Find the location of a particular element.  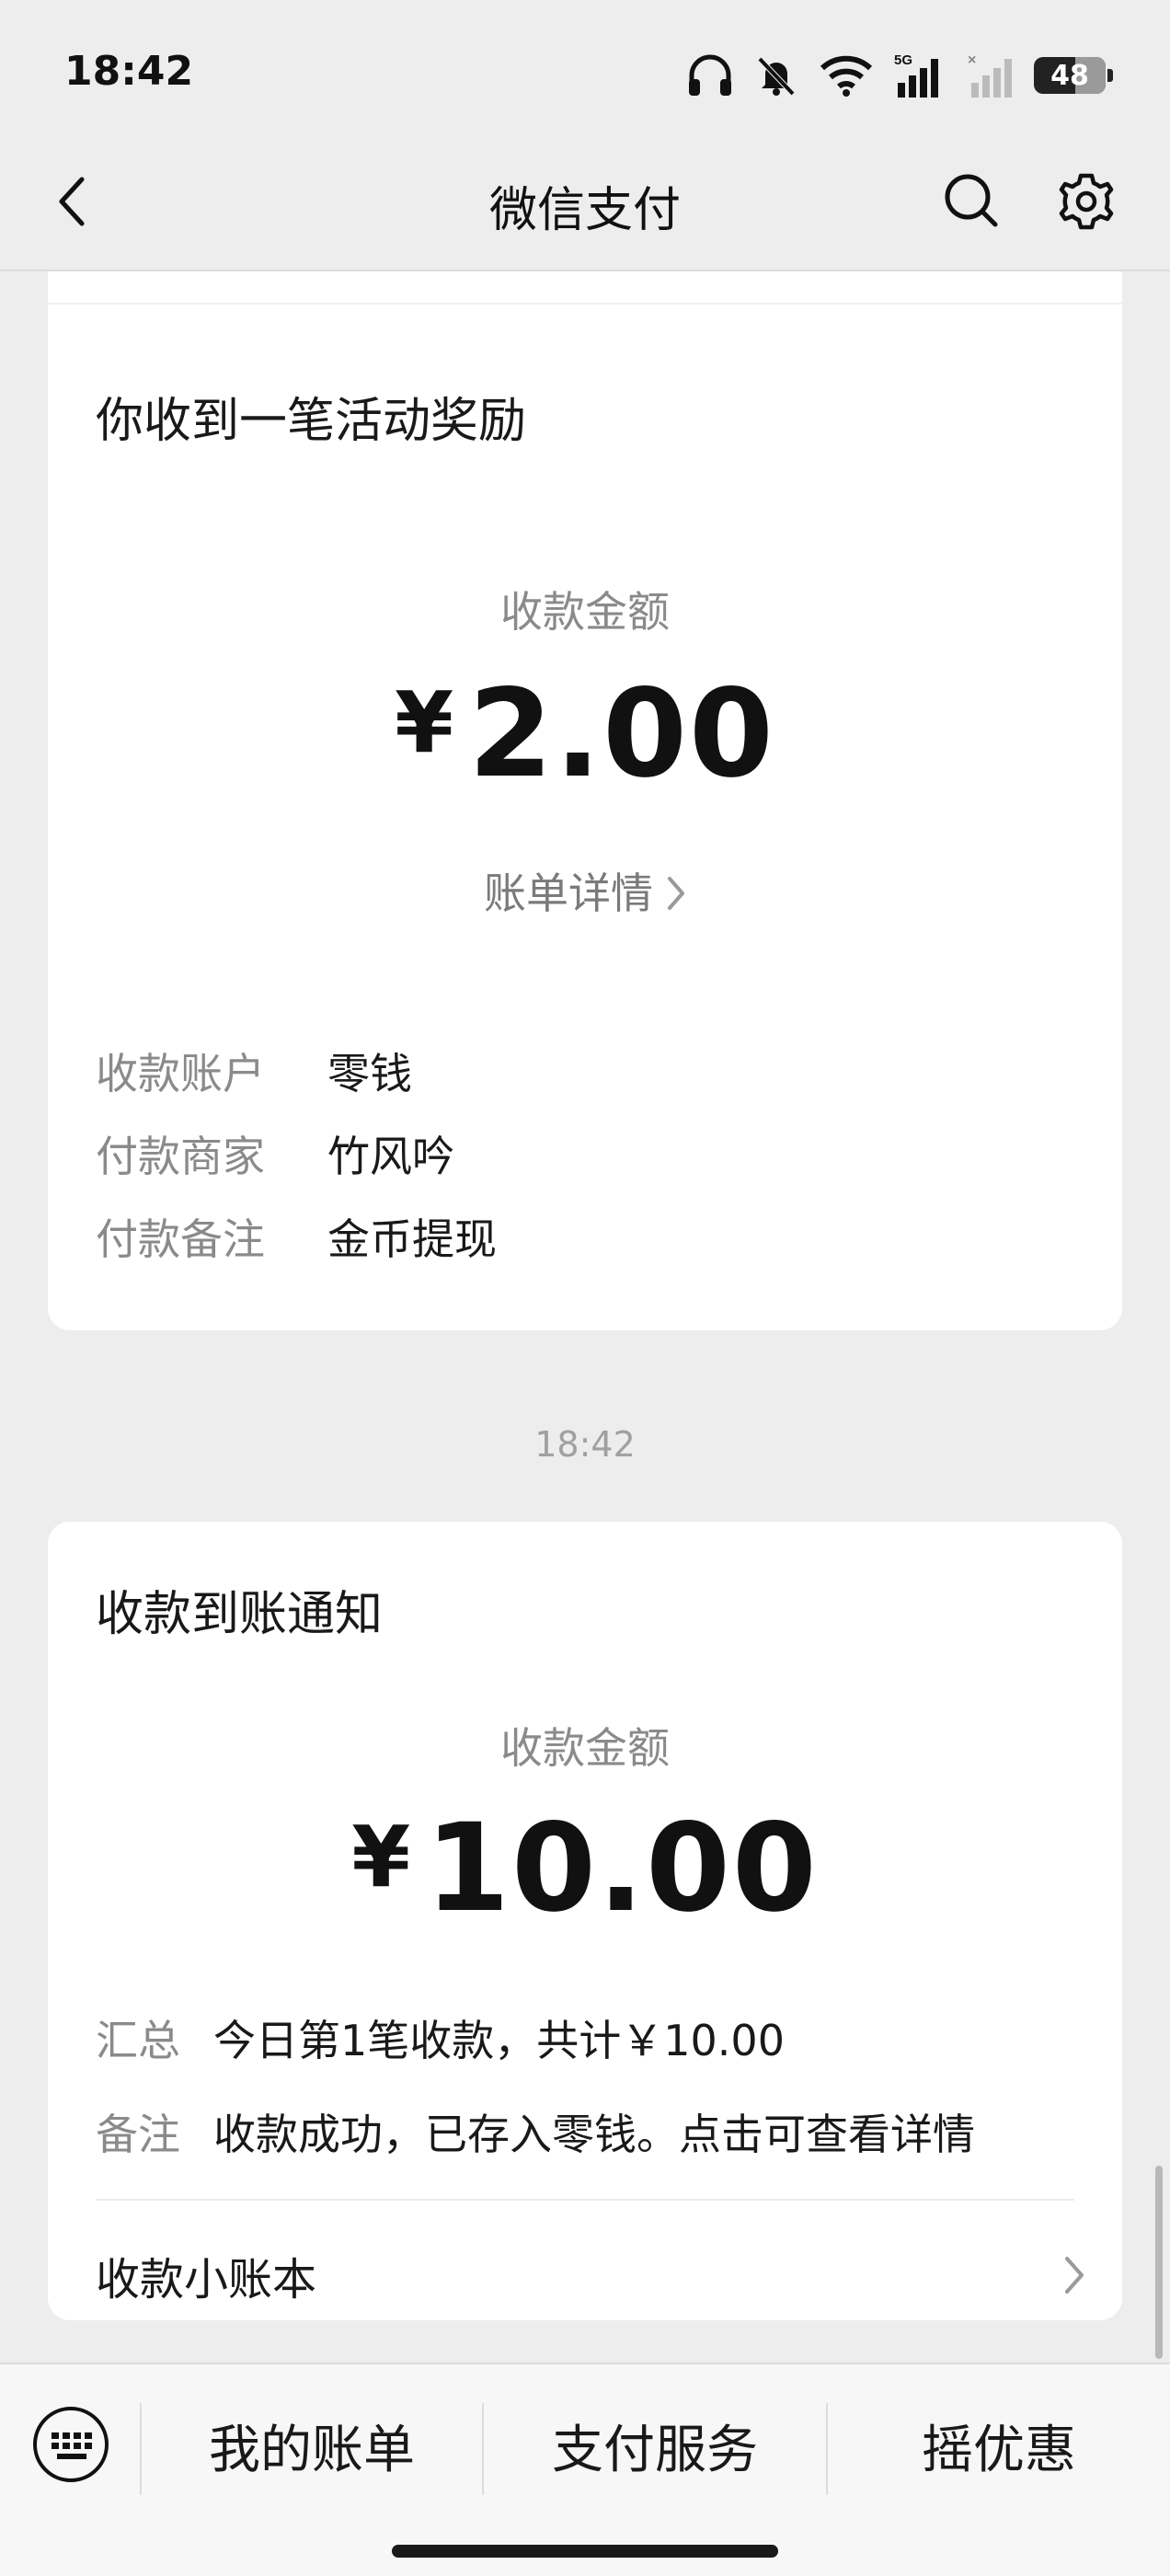

ledger-label: 收款小账本 is located at coordinates (206, 2280).